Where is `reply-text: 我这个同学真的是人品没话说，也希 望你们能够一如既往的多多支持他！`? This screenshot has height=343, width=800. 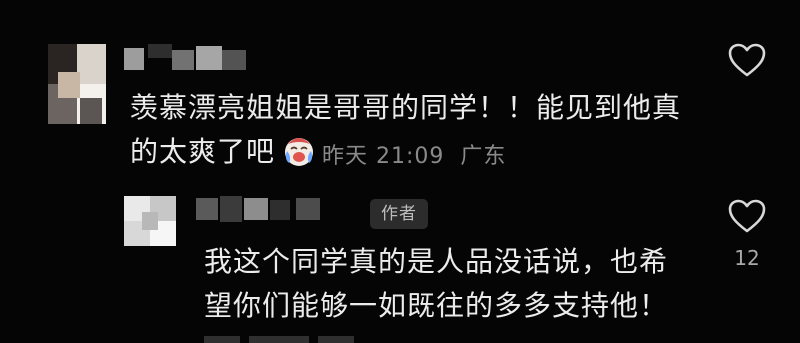 reply-text: 我这个同学真的是人品没话说，也希 望你们能够一如既往的多多支持他！ is located at coordinates (436, 283).